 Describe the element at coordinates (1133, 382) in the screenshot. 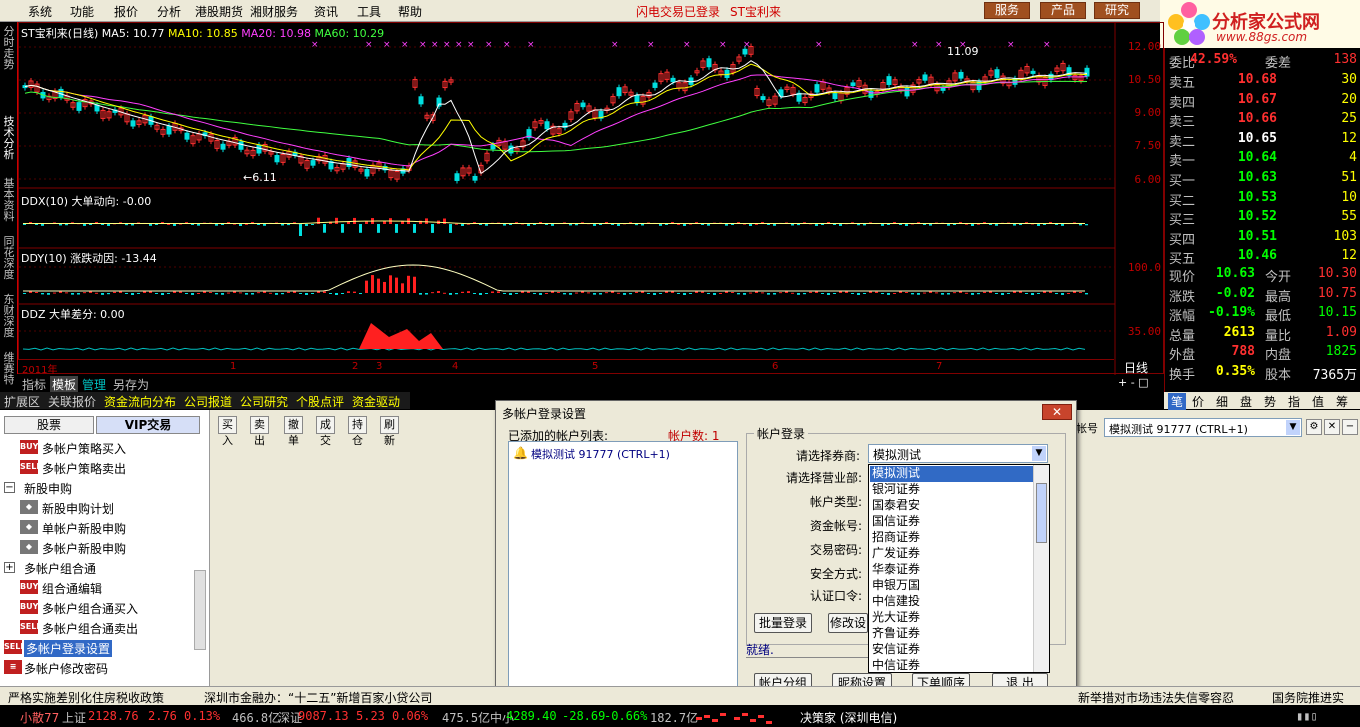

I see `zoom-controls: + - □` at that location.